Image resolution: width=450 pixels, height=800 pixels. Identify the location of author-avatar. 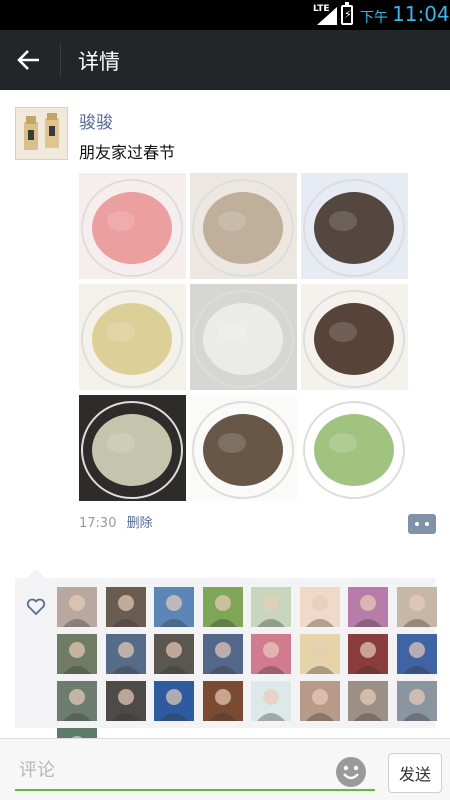
(41, 133).